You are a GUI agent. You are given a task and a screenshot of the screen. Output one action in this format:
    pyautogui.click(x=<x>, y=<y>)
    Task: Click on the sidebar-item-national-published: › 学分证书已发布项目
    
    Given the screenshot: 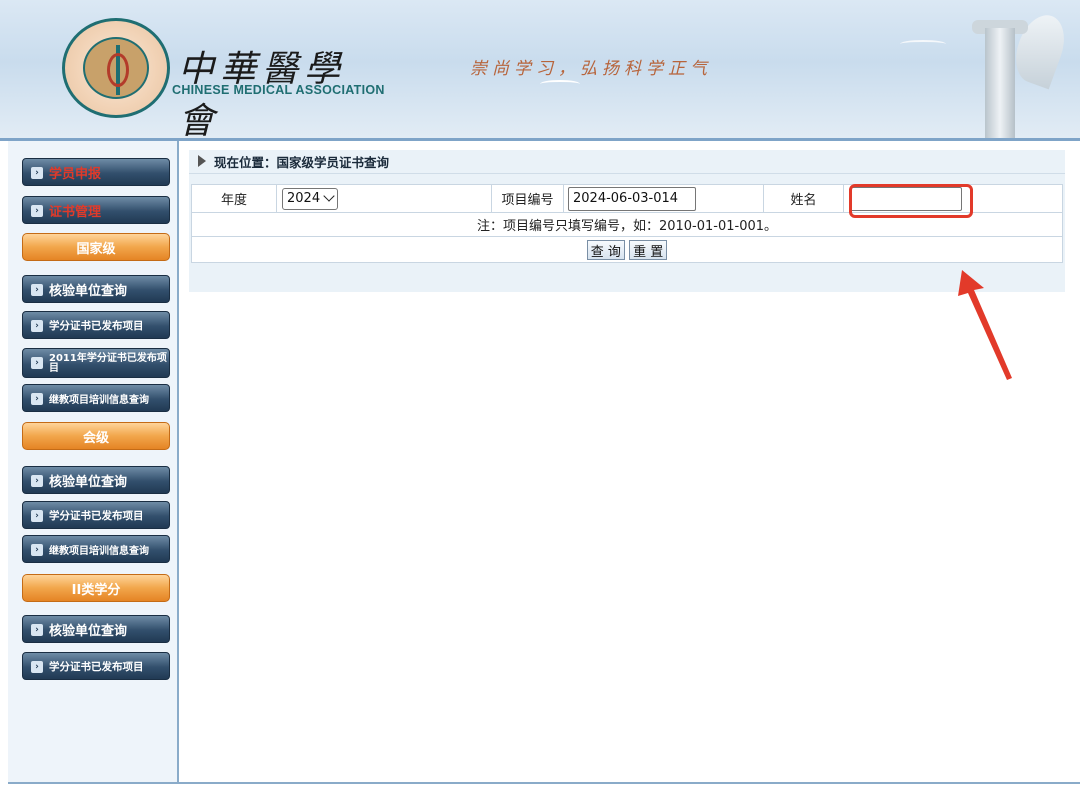 What is the action you would take?
    pyautogui.click(x=96, y=325)
    